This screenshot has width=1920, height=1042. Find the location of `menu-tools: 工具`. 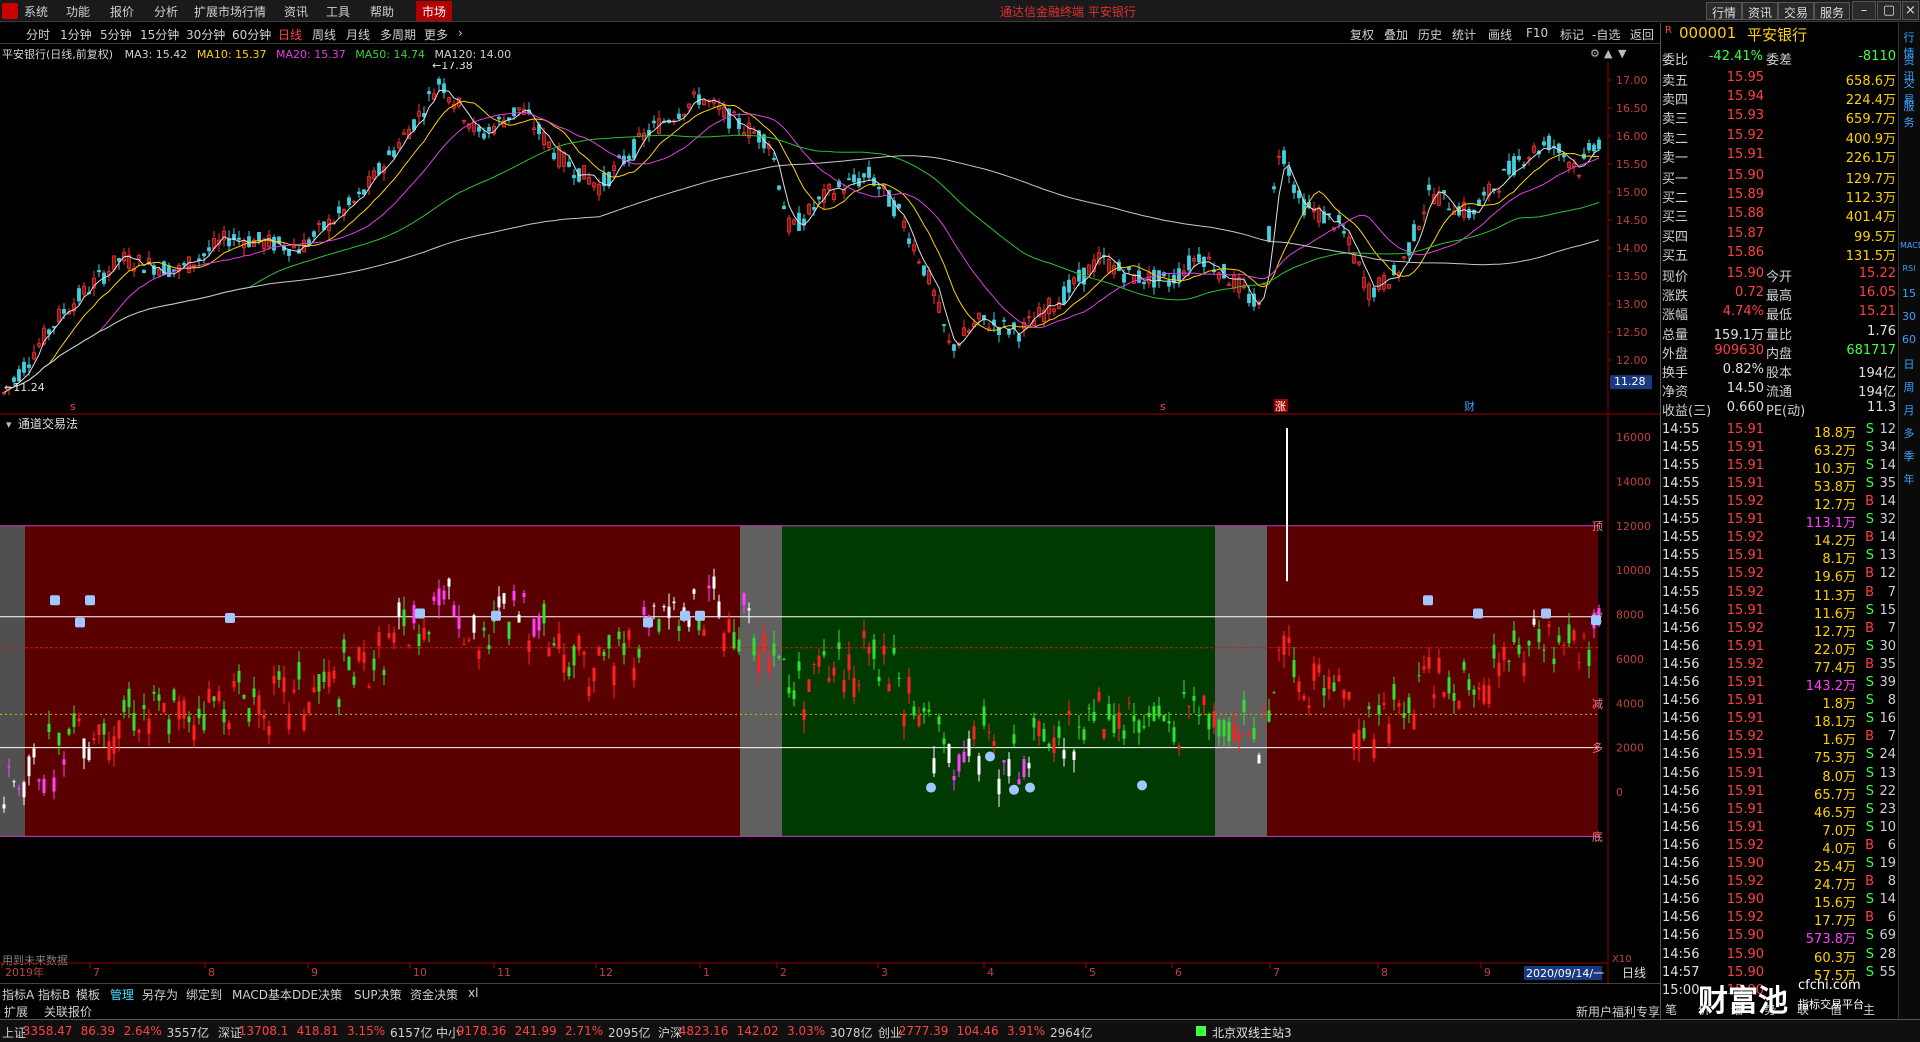

menu-tools: 工具 is located at coordinates (338, 11).